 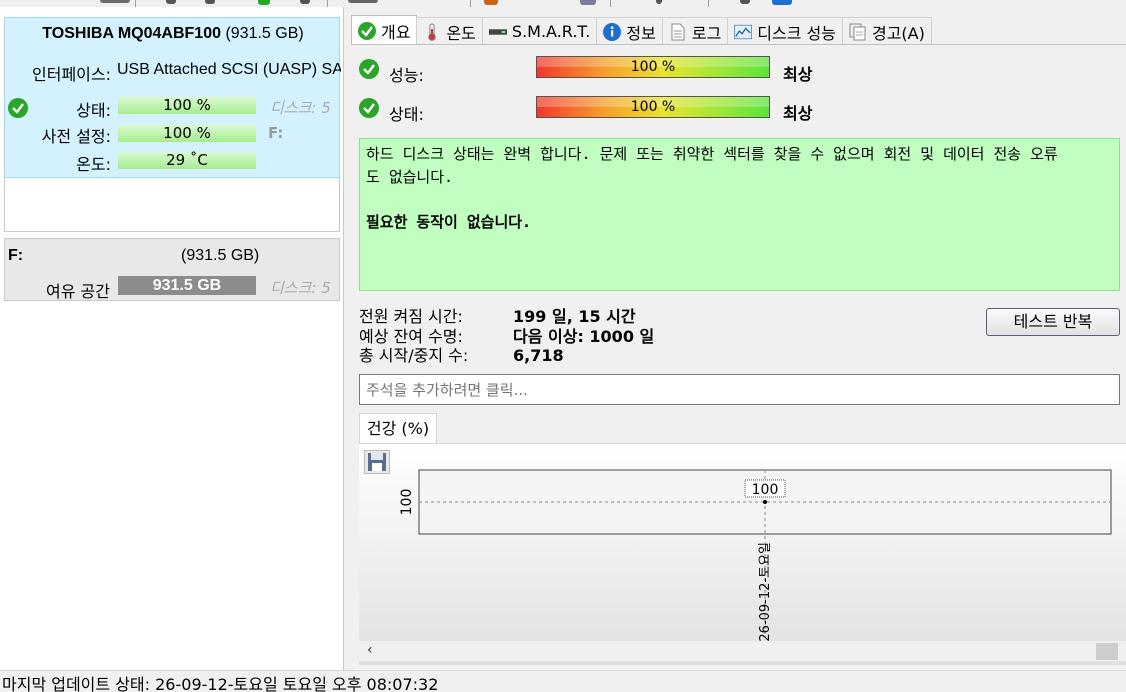 What do you see at coordinates (411, 336) in the screenshot?
I see `lifetime-label: 예상 잔여 수명:` at bounding box center [411, 336].